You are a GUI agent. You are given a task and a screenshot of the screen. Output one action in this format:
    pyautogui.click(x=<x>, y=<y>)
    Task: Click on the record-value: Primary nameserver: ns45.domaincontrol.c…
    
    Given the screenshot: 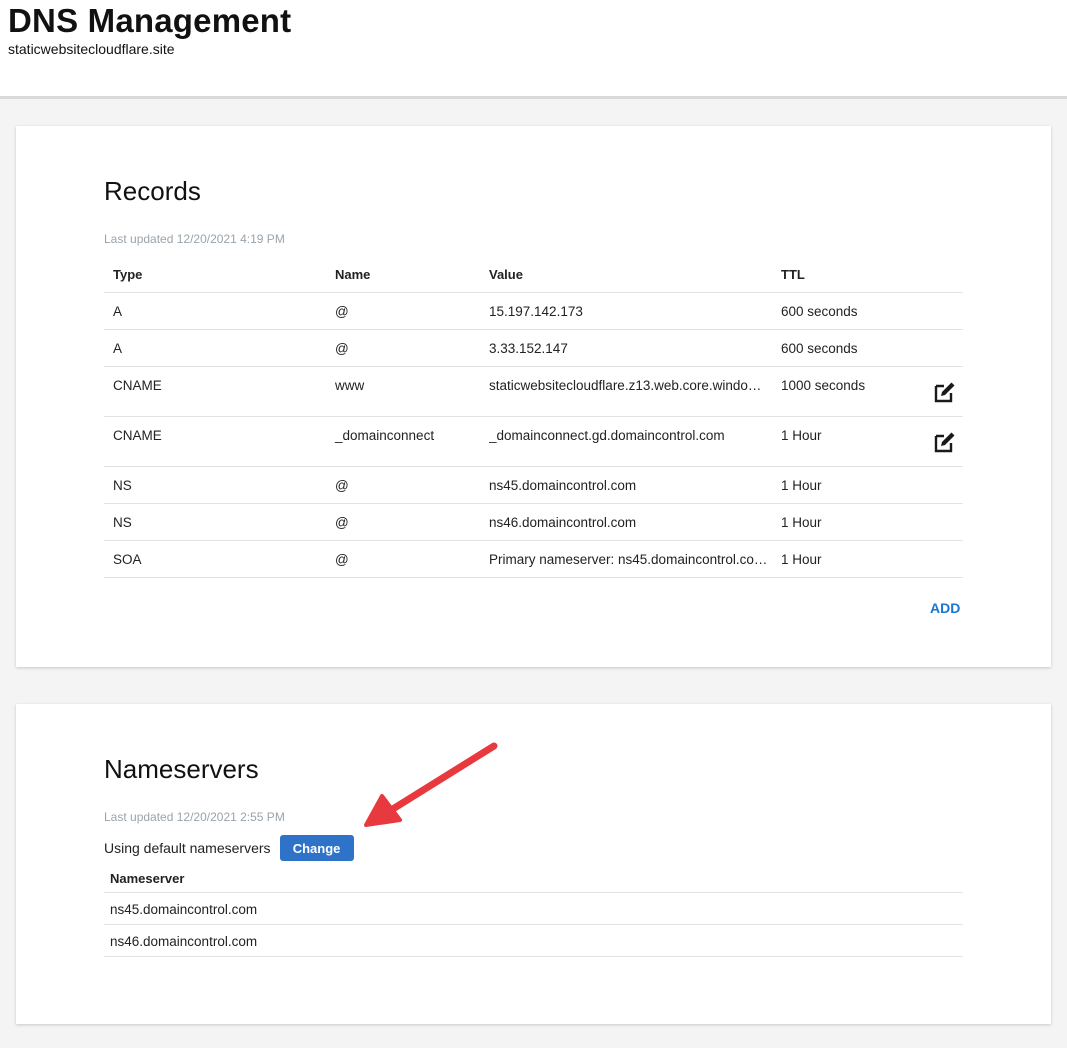 What is the action you would take?
    pyautogui.click(x=628, y=559)
    